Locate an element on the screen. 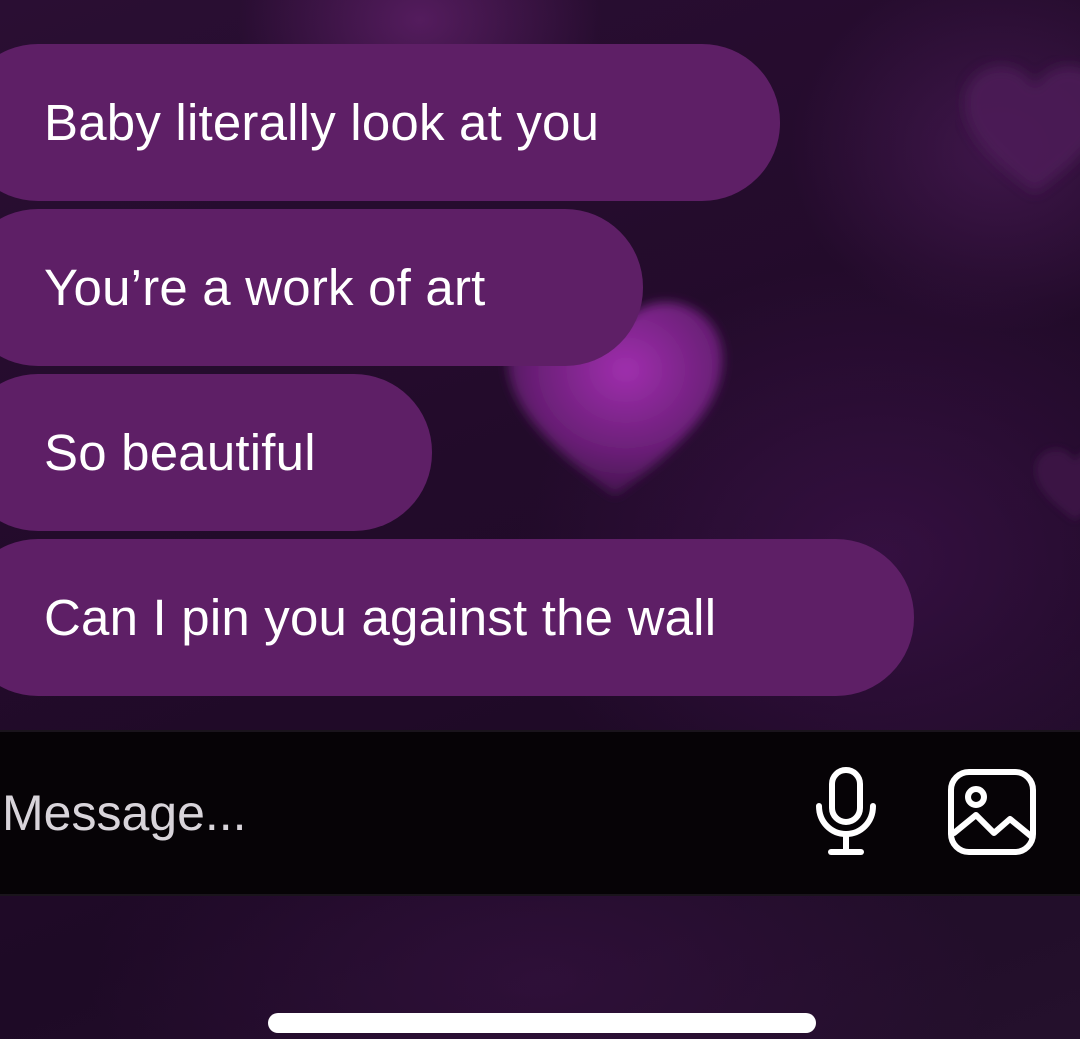  message-text: So beautiful is located at coordinates (180, 452).